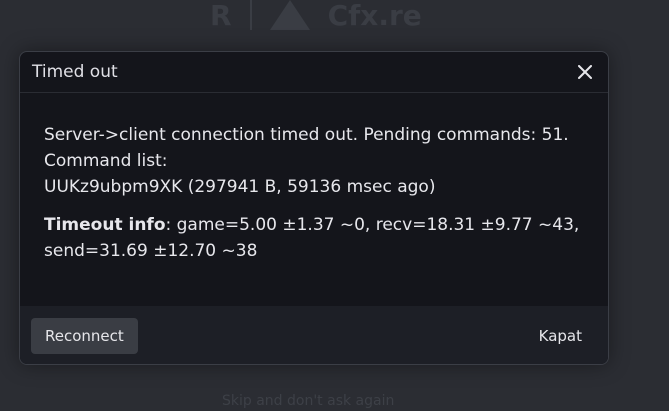  What do you see at coordinates (308, 401) in the screenshot?
I see `skip-link: Skip and don't ask again` at bounding box center [308, 401].